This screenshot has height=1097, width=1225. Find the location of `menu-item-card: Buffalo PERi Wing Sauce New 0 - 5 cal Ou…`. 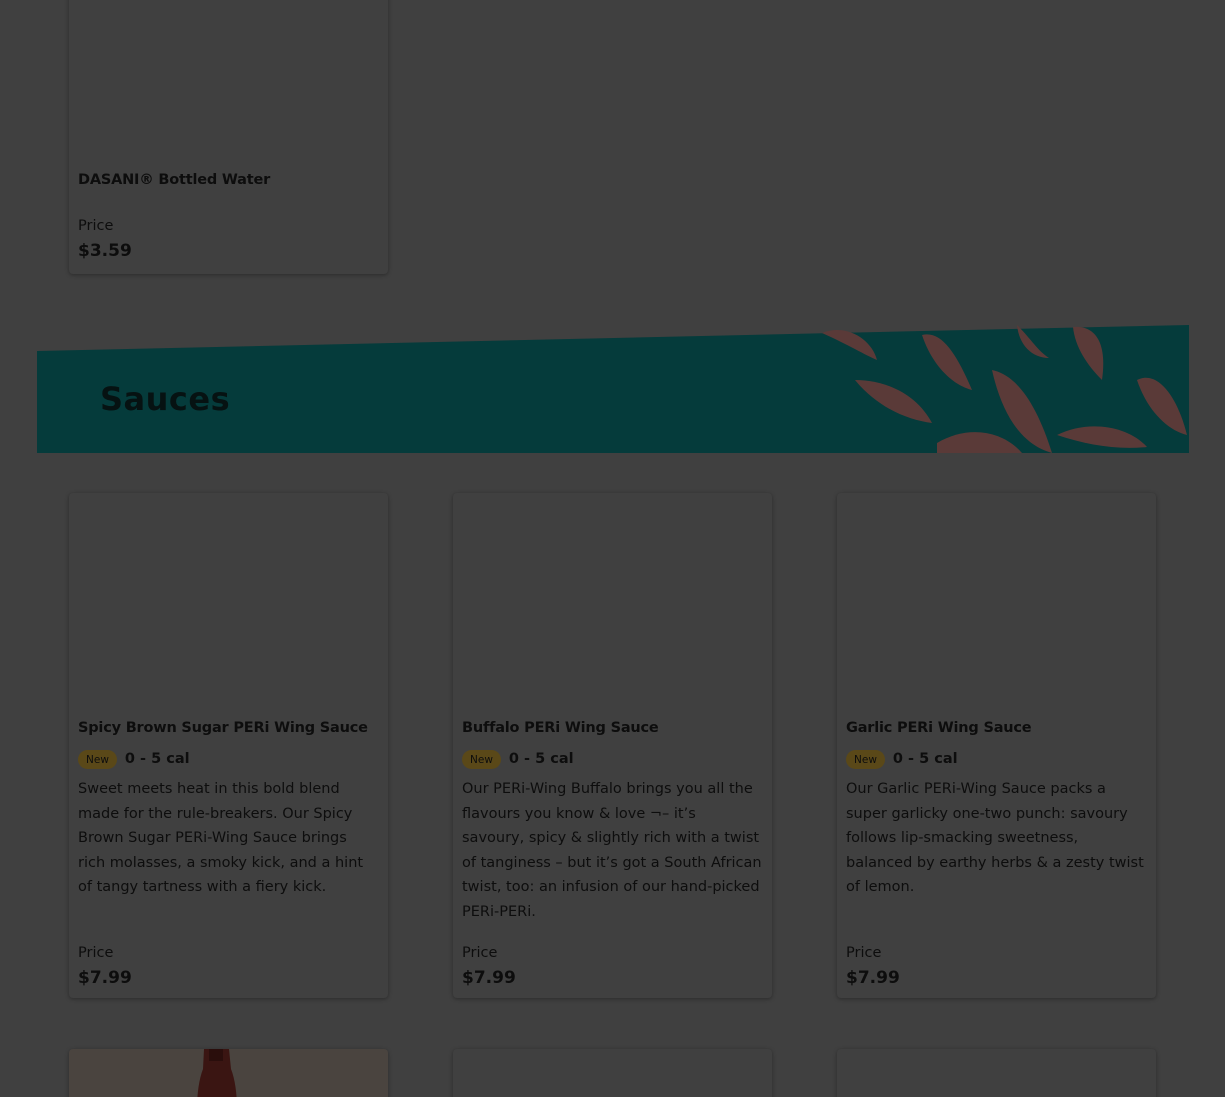

menu-item-card: Buffalo PERi Wing Sauce New 0 - 5 cal Ou… is located at coordinates (612, 745).